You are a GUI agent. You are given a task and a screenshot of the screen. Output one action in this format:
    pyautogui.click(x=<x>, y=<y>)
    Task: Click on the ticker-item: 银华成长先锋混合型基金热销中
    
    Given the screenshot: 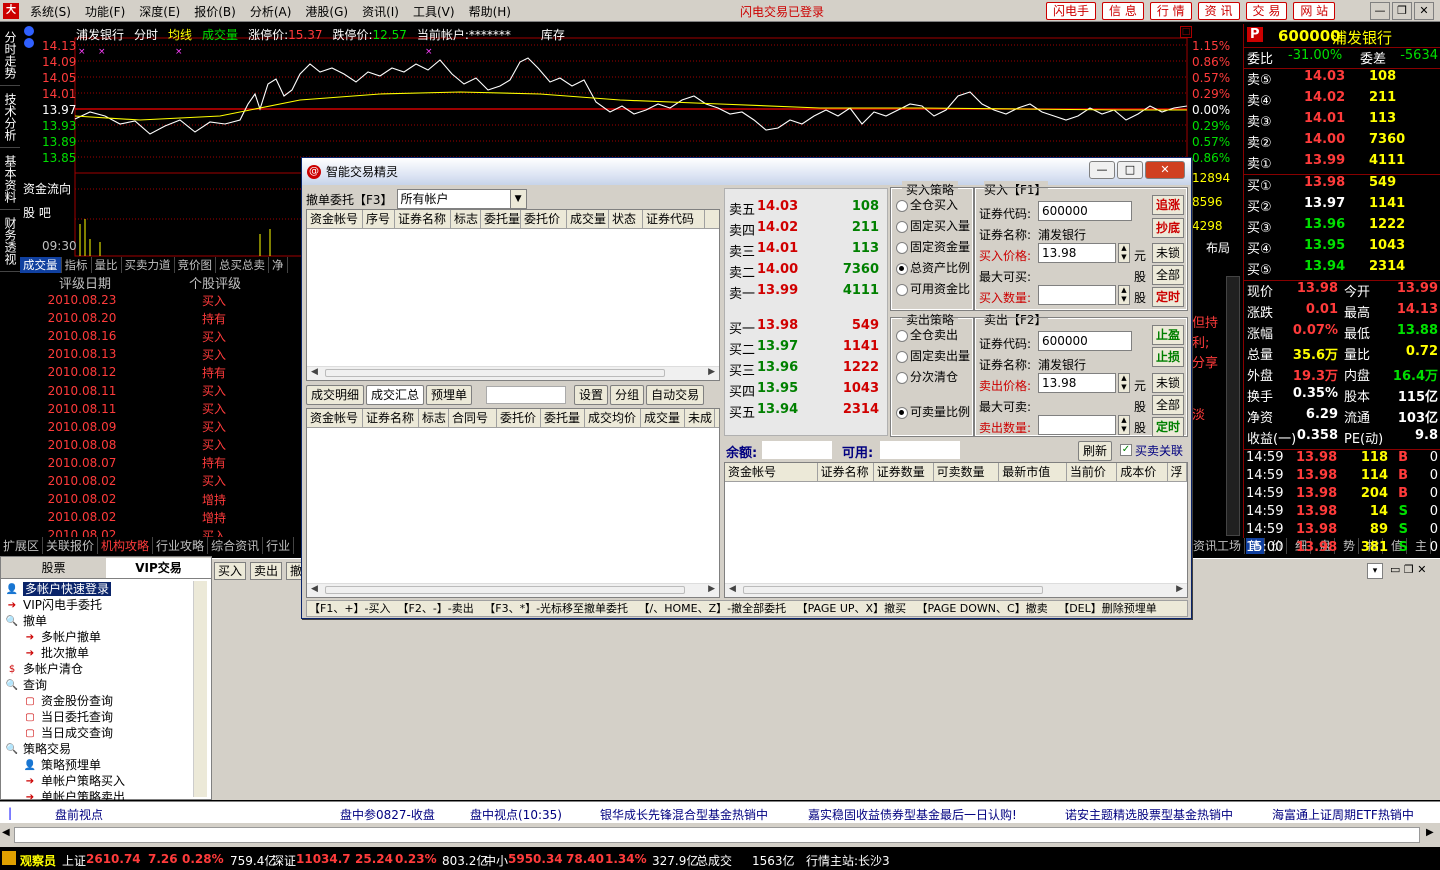 What is the action you would take?
    pyautogui.click(x=684, y=814)
    